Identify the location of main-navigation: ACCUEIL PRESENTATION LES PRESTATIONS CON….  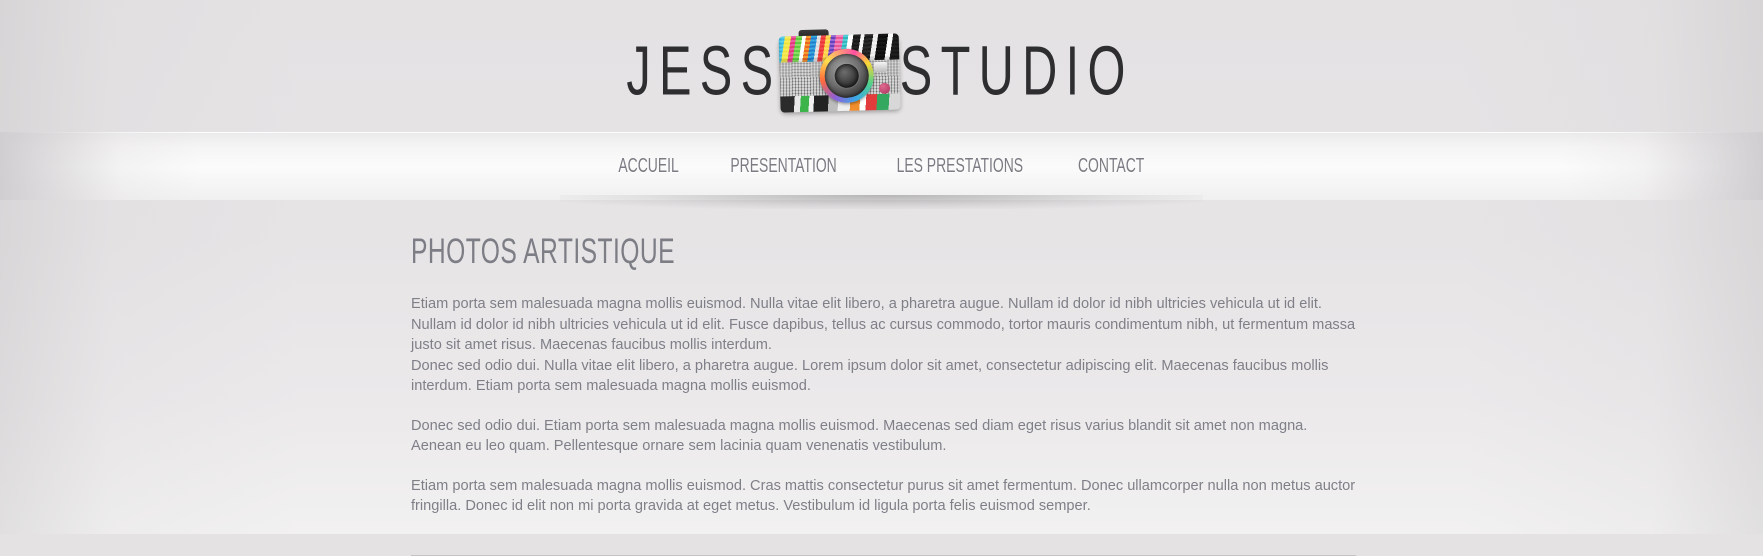
(881, 170).